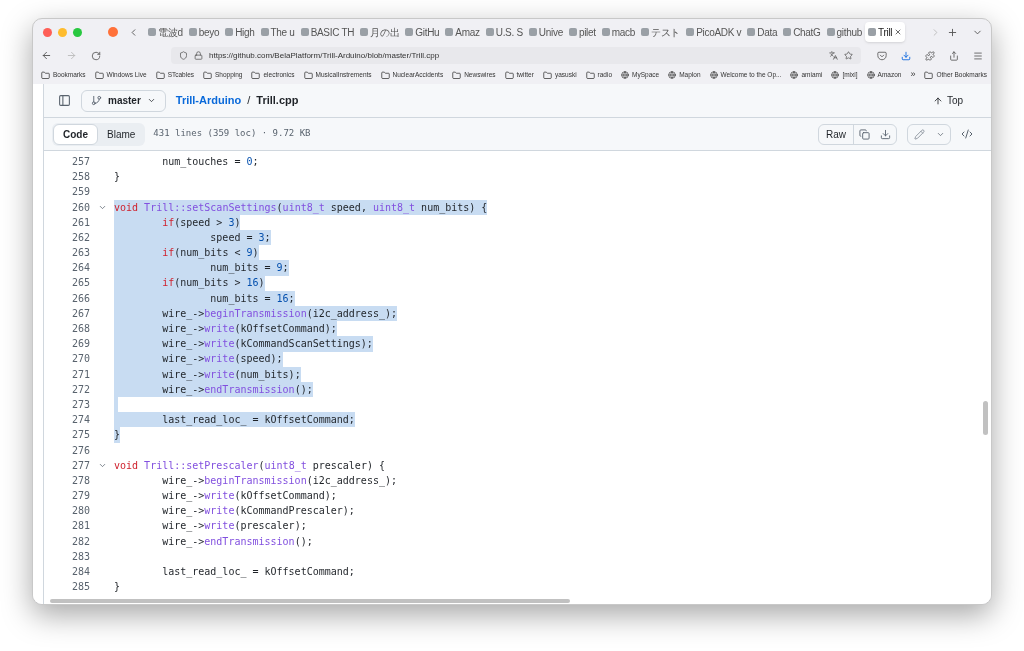 The width and height of the screenshot is (1024, 651). I want to click on browser-tab: テスト, so click(661, 32).